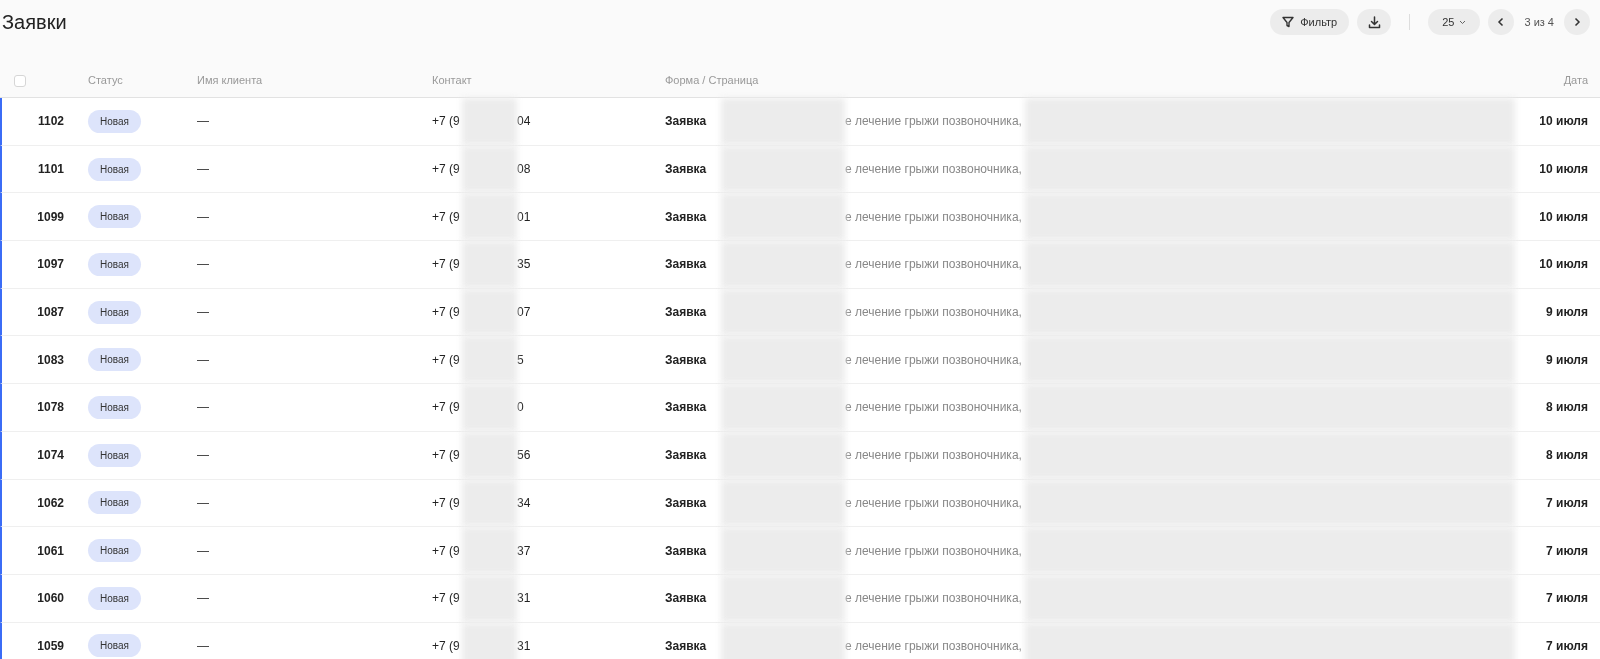 The width and height of the screenshot is (1600, 659). Describe the element at coordinates (50, 360) in the screenshot. I see `row-id: 1083` at that location.